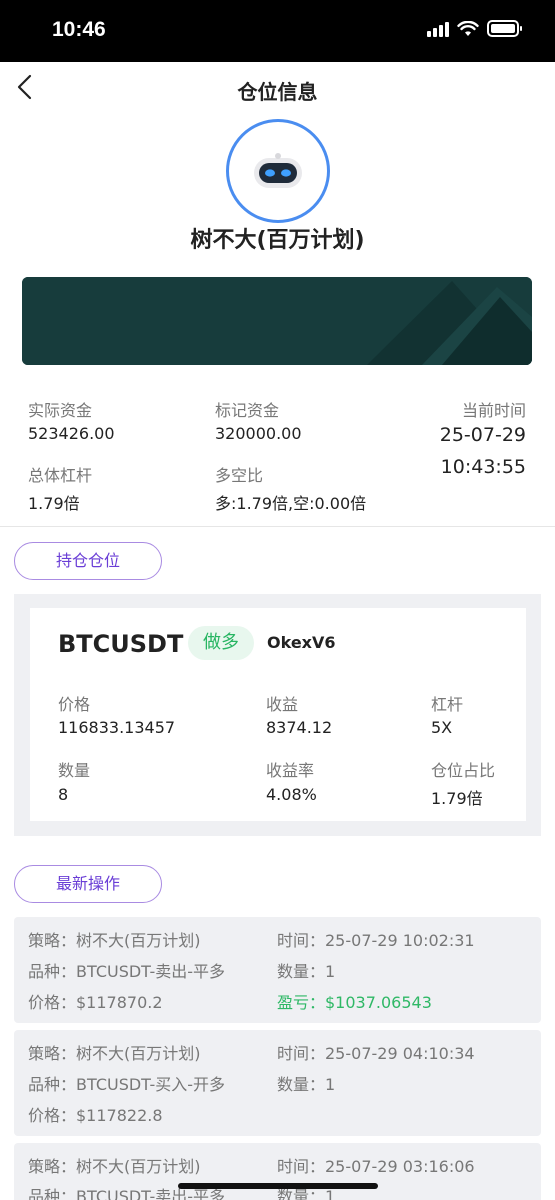 The height and width of the screenshot is (1200, 555). Describe the element at coordinates (79, 29) in the screenshot. I see `status-time: 10:46` at that location.